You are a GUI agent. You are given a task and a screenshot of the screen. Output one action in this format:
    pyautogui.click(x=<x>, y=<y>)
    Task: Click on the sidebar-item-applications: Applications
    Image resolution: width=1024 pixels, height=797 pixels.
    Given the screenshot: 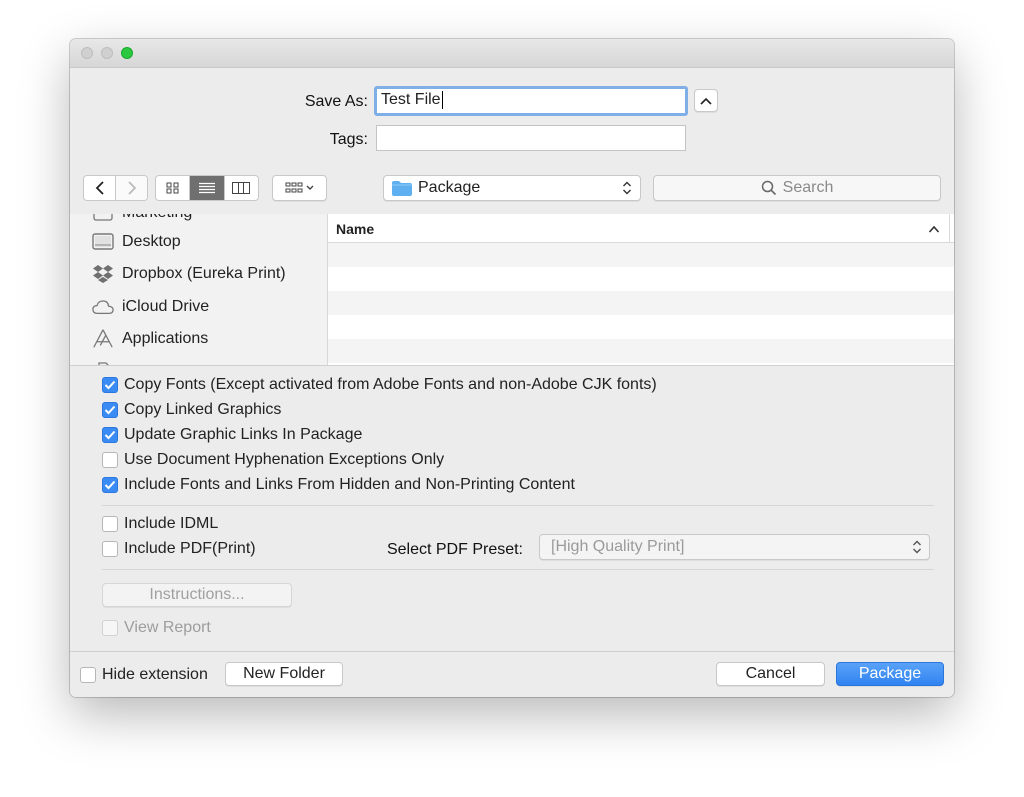 What is the action you would take?
    pyautogui.click(x=150, y=339)
    